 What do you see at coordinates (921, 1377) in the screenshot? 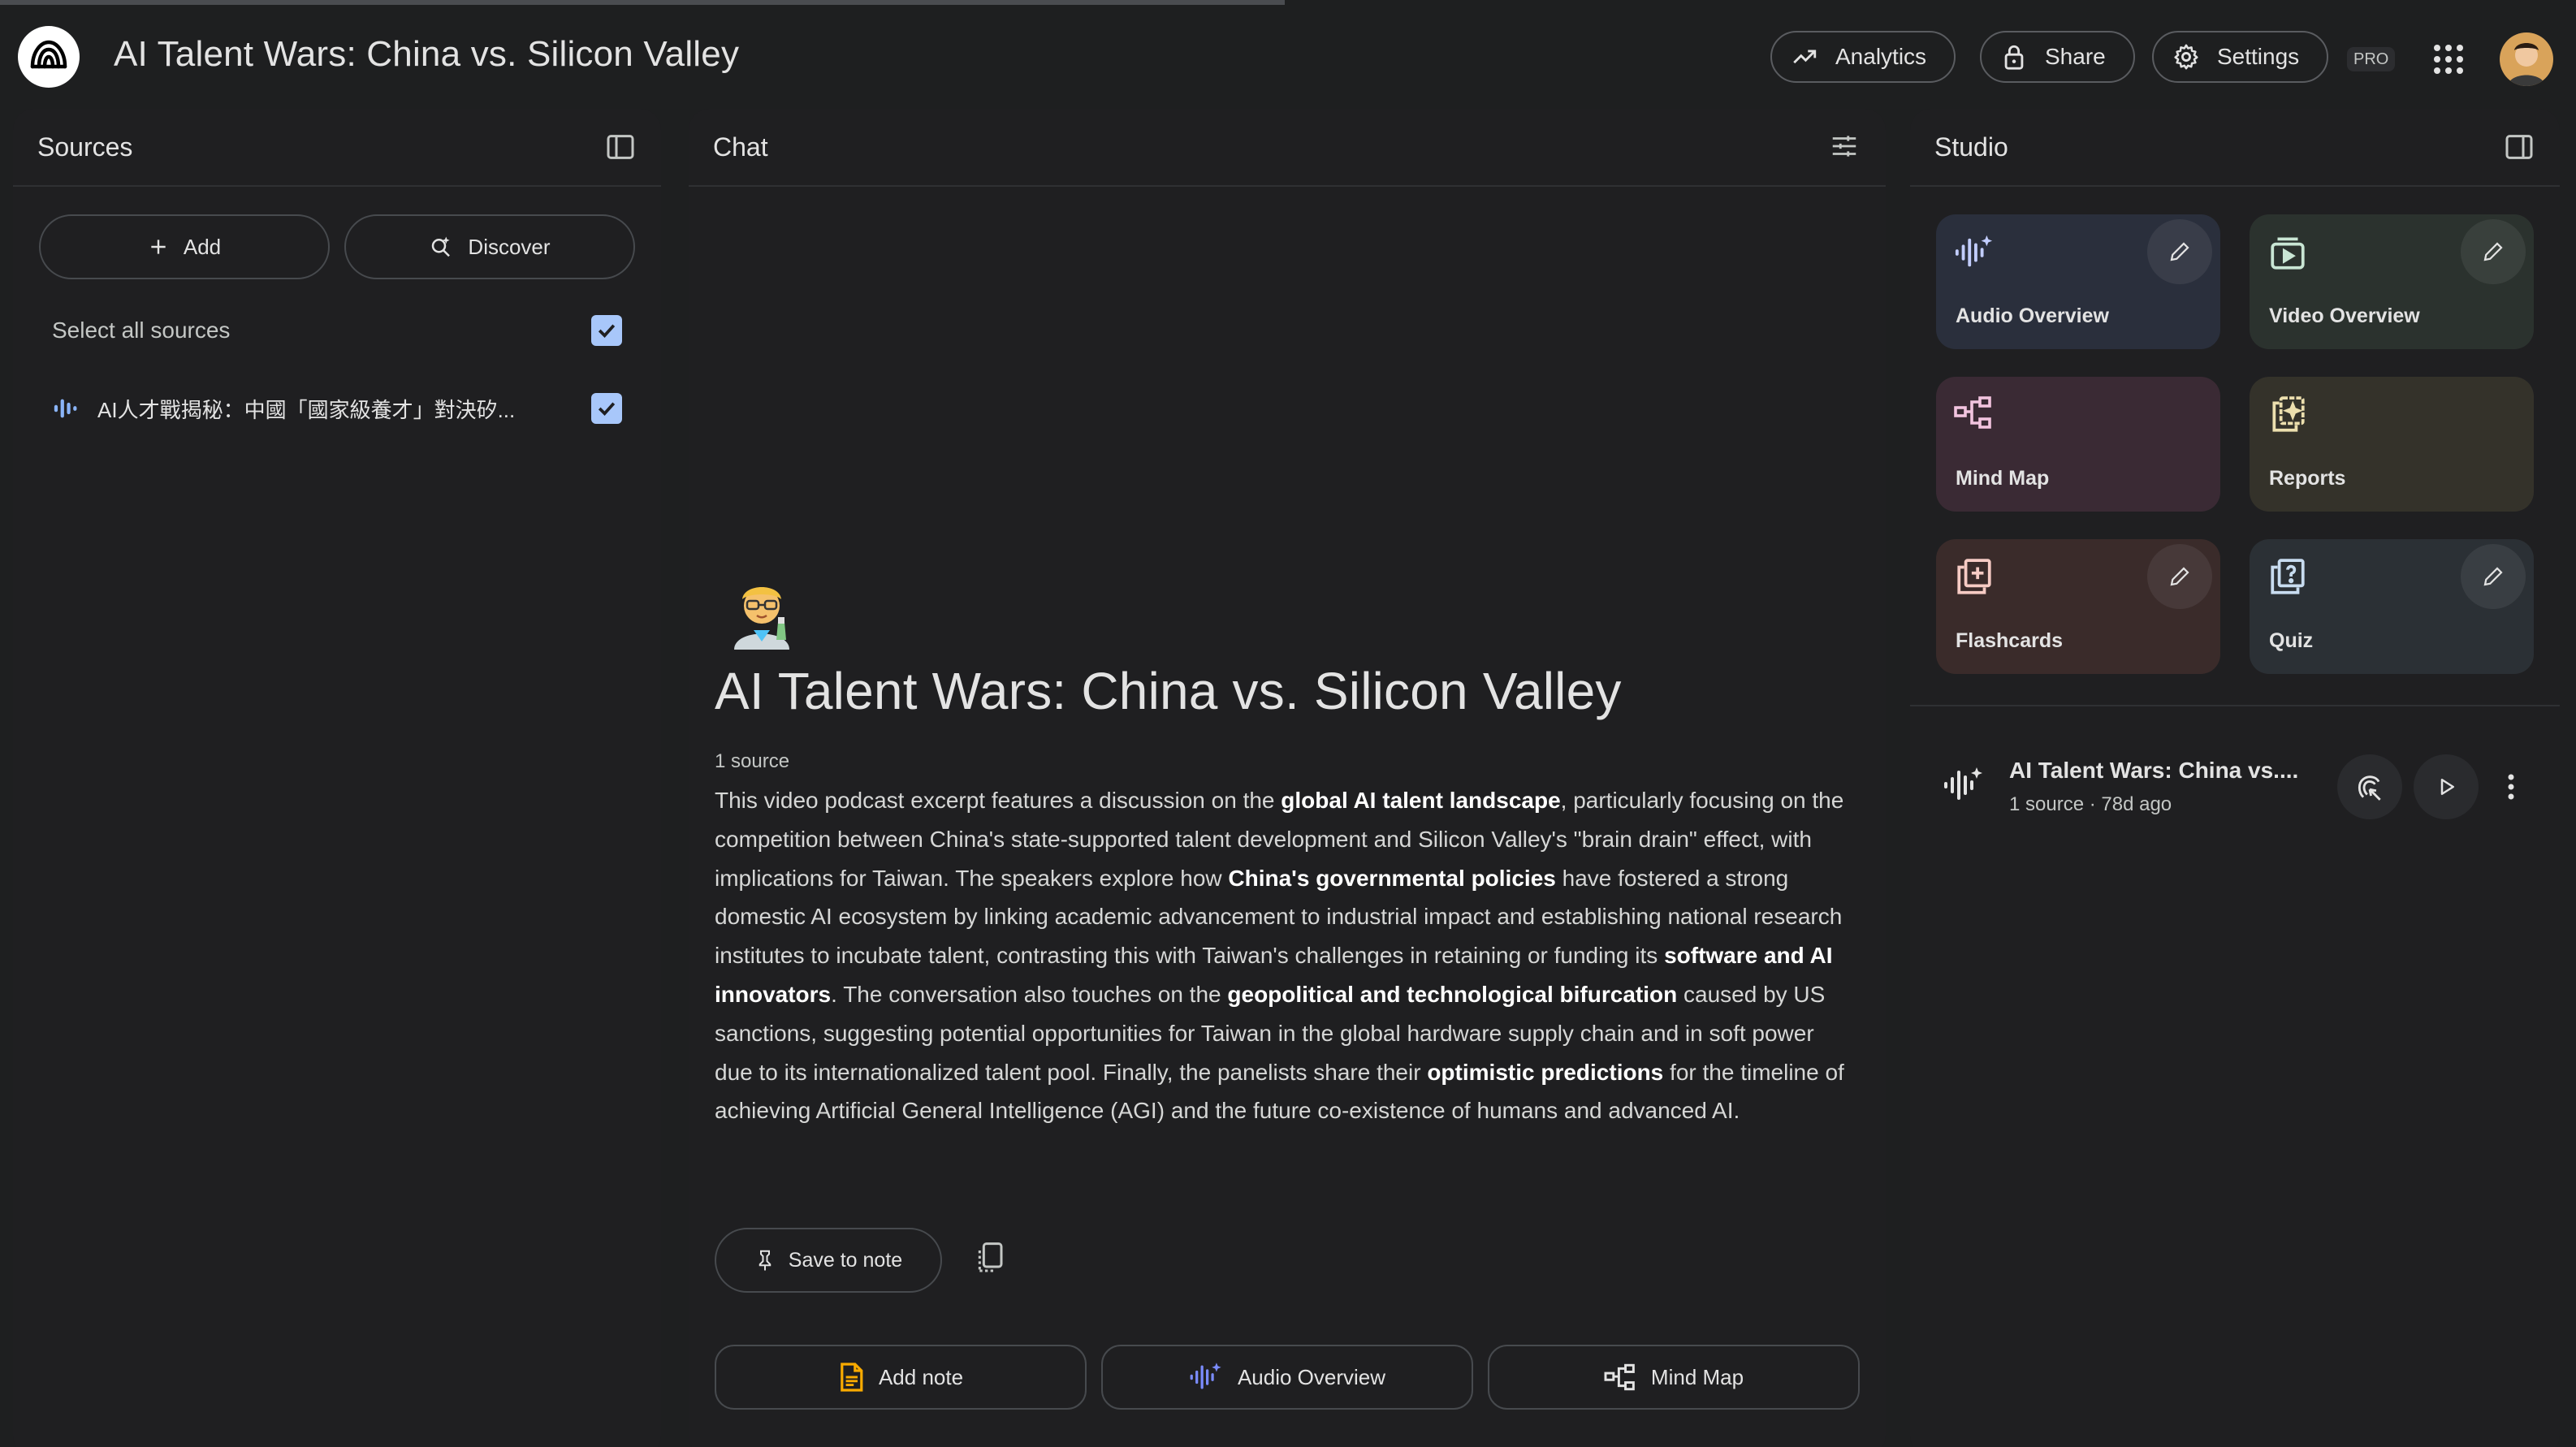
I see `add-note-label: Add note` at bounding box center [921, 1377].